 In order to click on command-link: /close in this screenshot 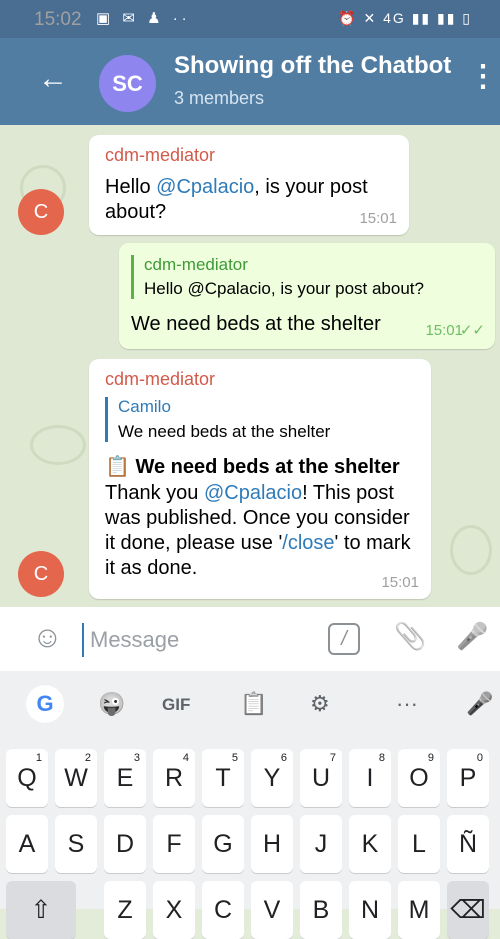, I will do `click(308, 543)`.